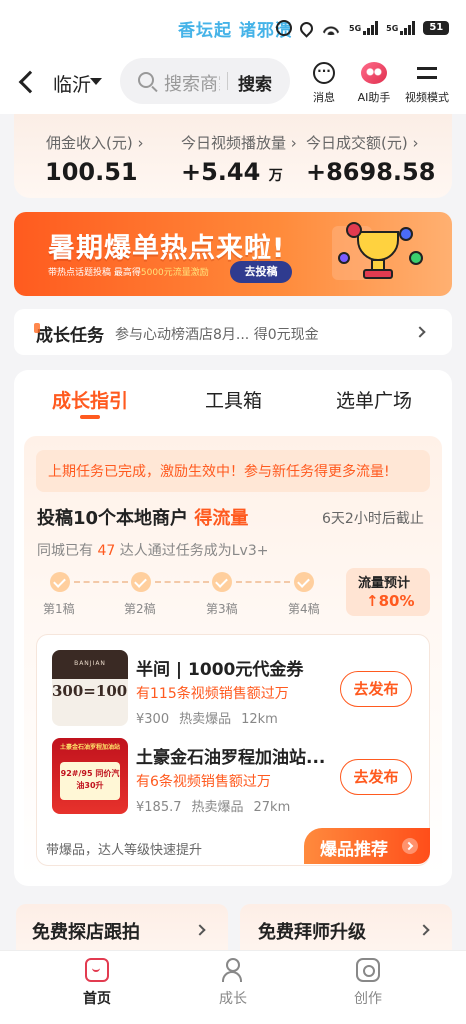 The width and height of the screenshot is (466, 1024). I want to click on stat-views-label: 今日视频播放量 ›, so click(239, 142).